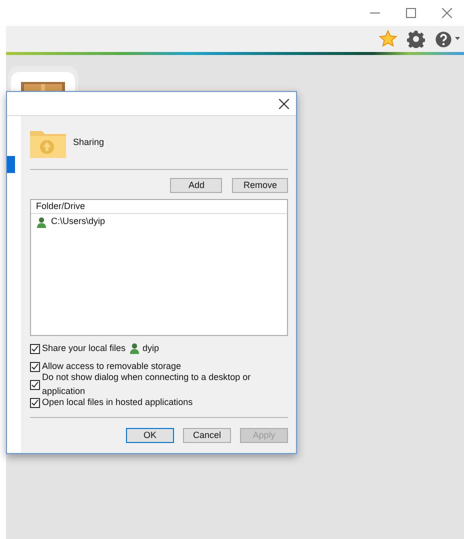  Describe the element at coordinates (284, 103) in the screenshot. I see `close-icon` at that location.